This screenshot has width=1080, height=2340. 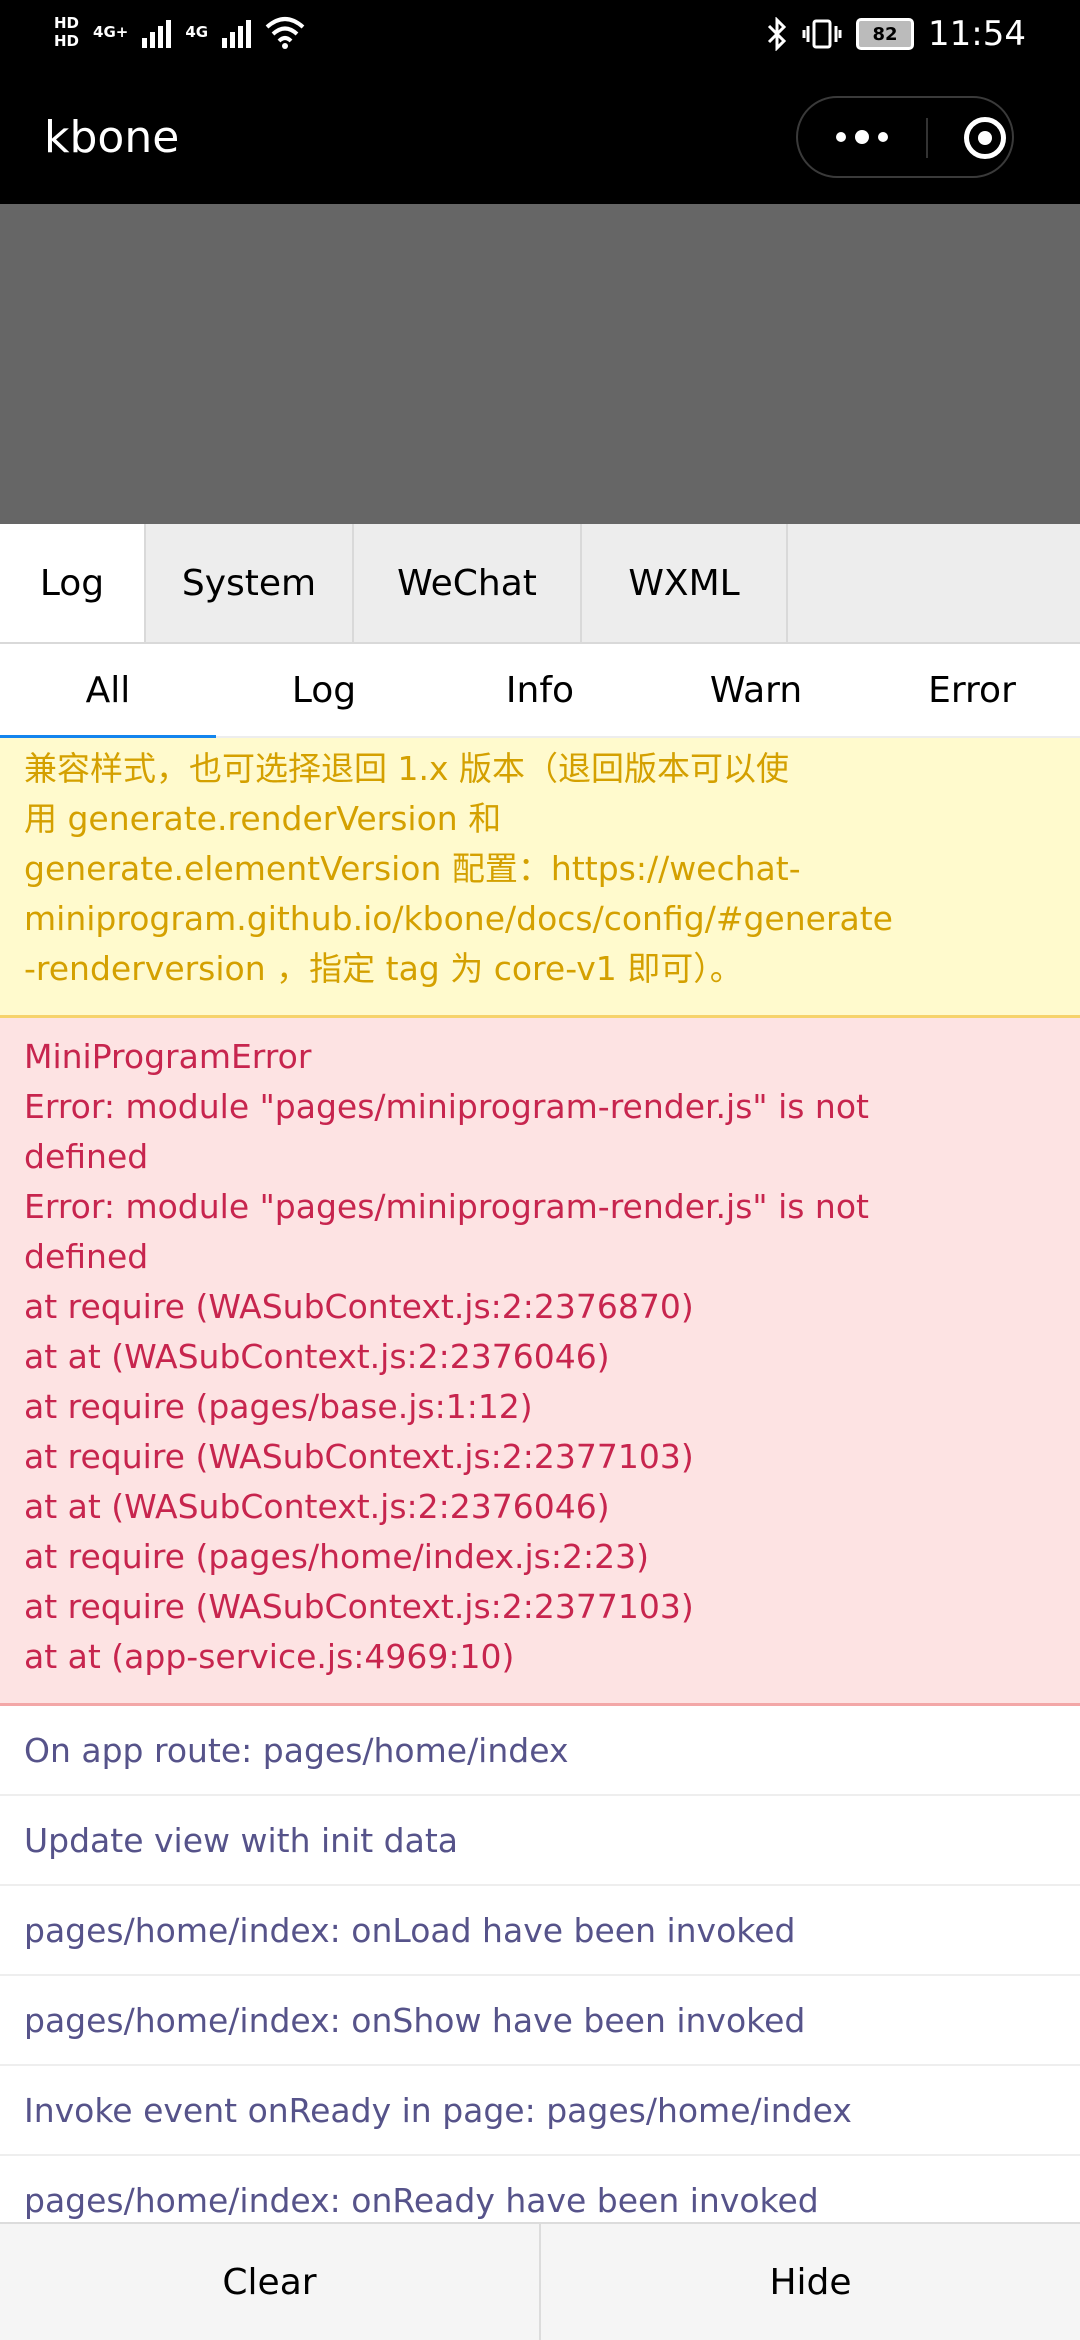 What do you see at coordinates (108, 691) in the screenshot?
I see `filter-all: All` at bounding box center [108, 691].